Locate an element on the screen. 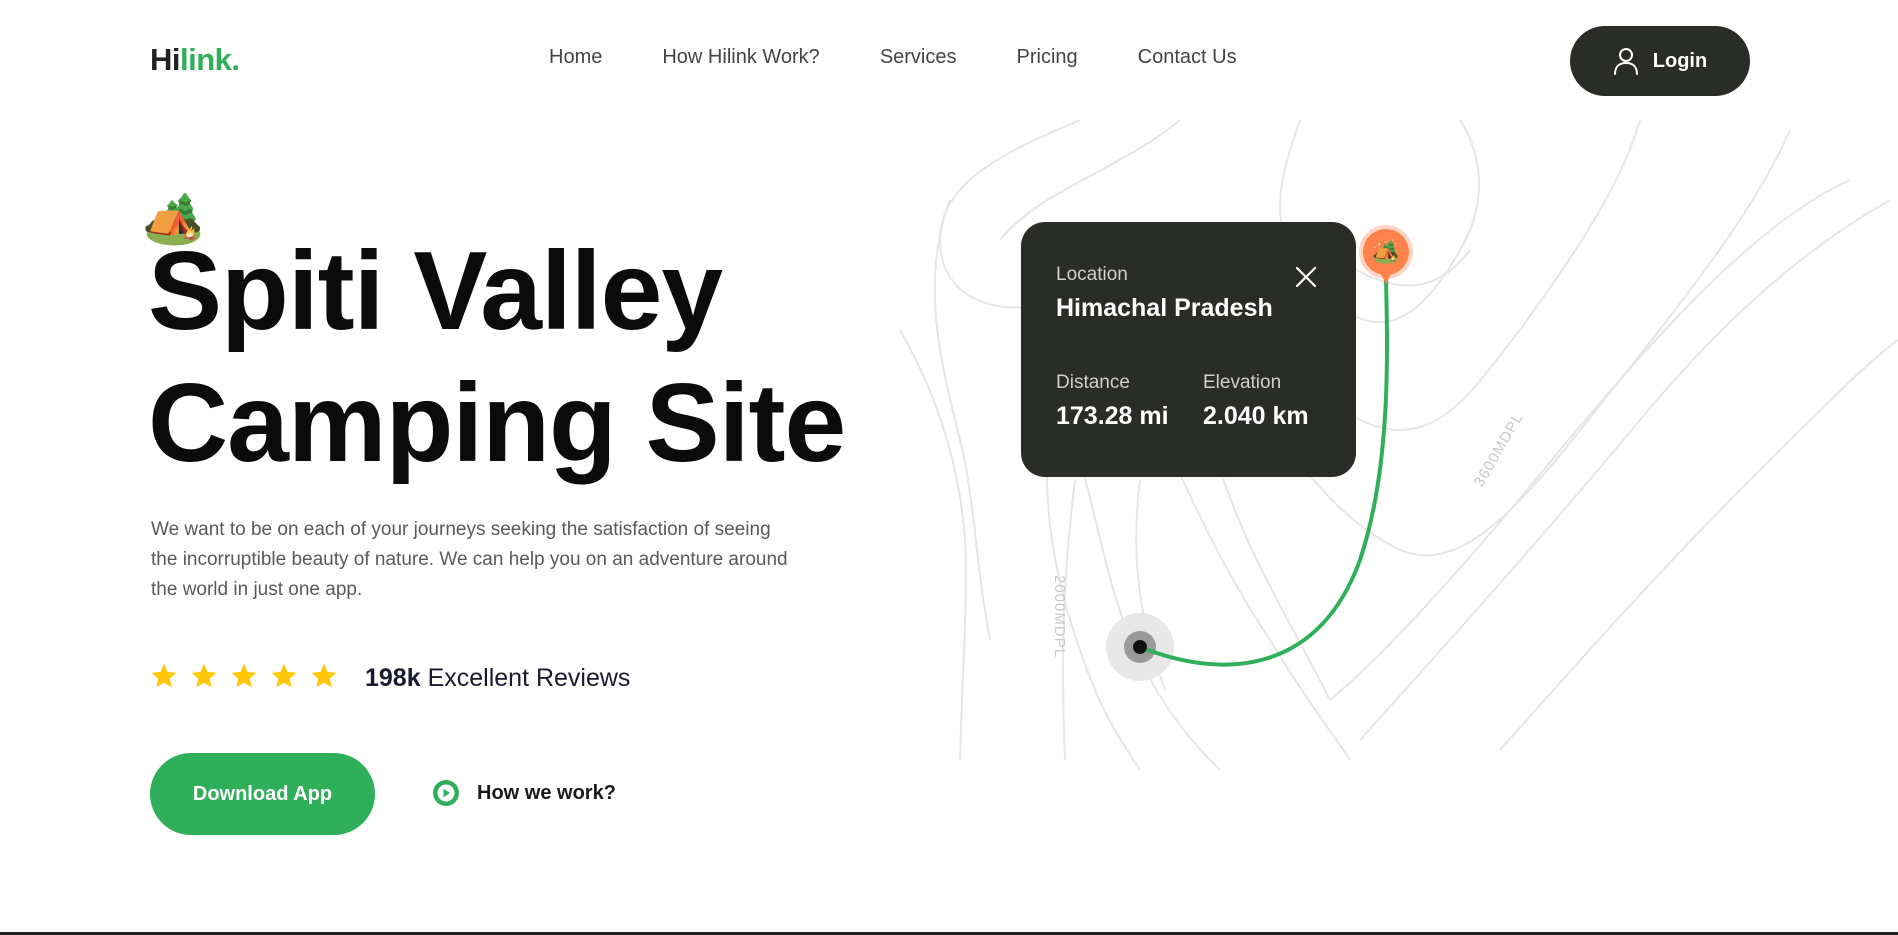 This screenshot has height=935, width=1898. logo-part-2: link. is located at coordinates (210, 59).